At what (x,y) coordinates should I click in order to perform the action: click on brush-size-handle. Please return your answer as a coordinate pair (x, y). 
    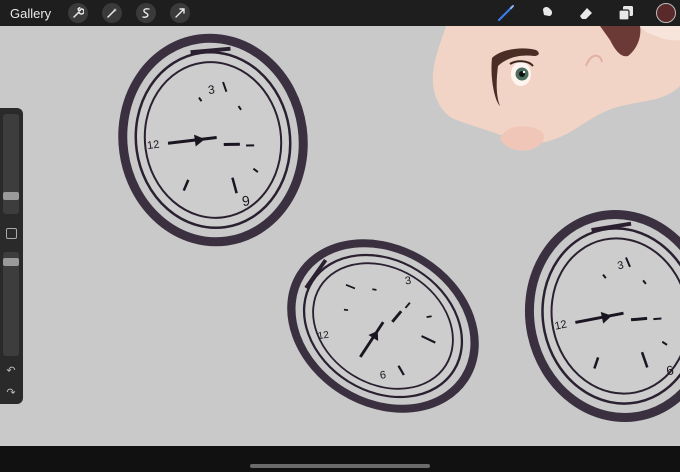
    Looking at the image, I should click on (11, 196).